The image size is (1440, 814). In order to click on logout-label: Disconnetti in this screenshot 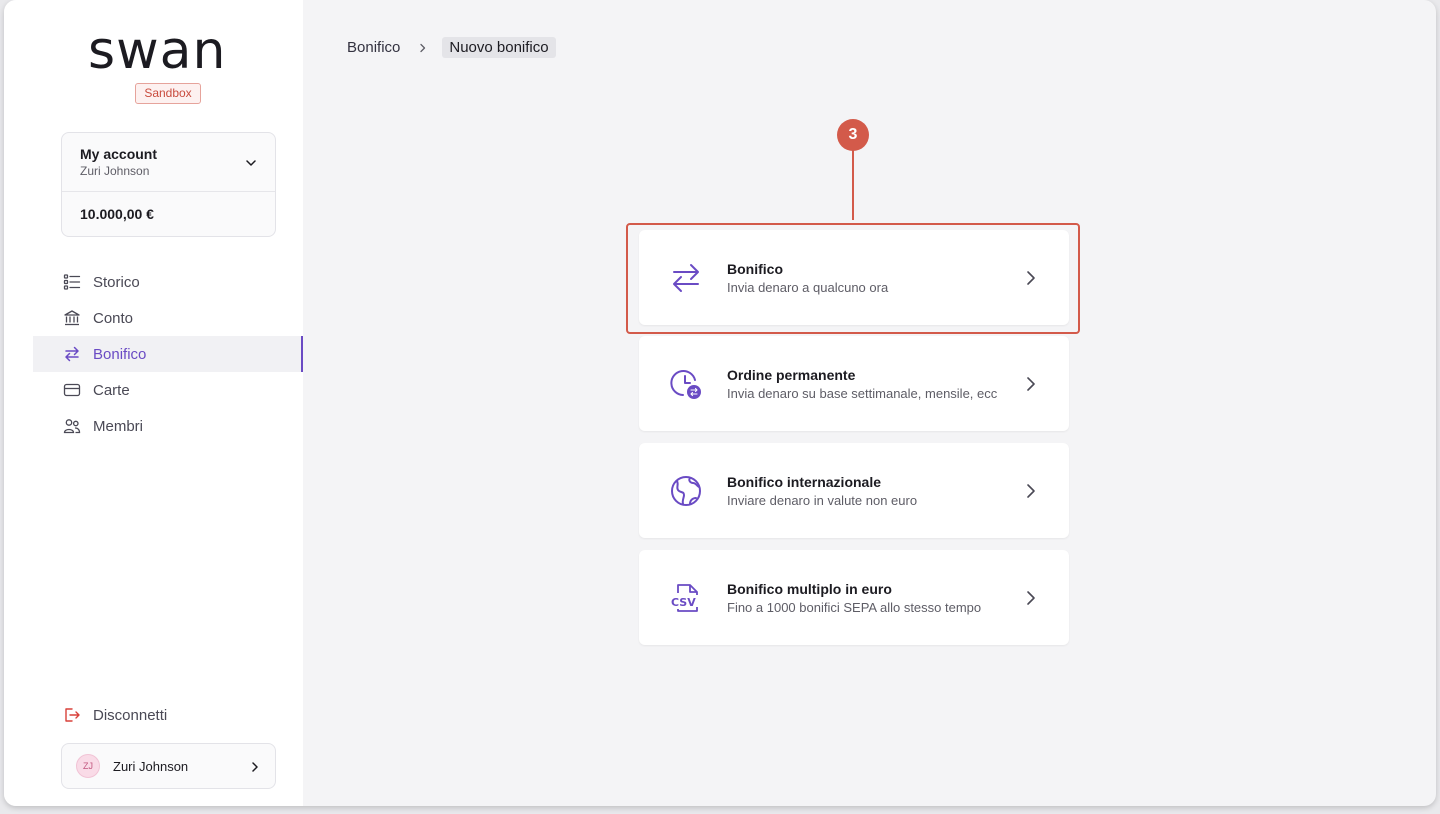, I will do `click(130, 715)`.